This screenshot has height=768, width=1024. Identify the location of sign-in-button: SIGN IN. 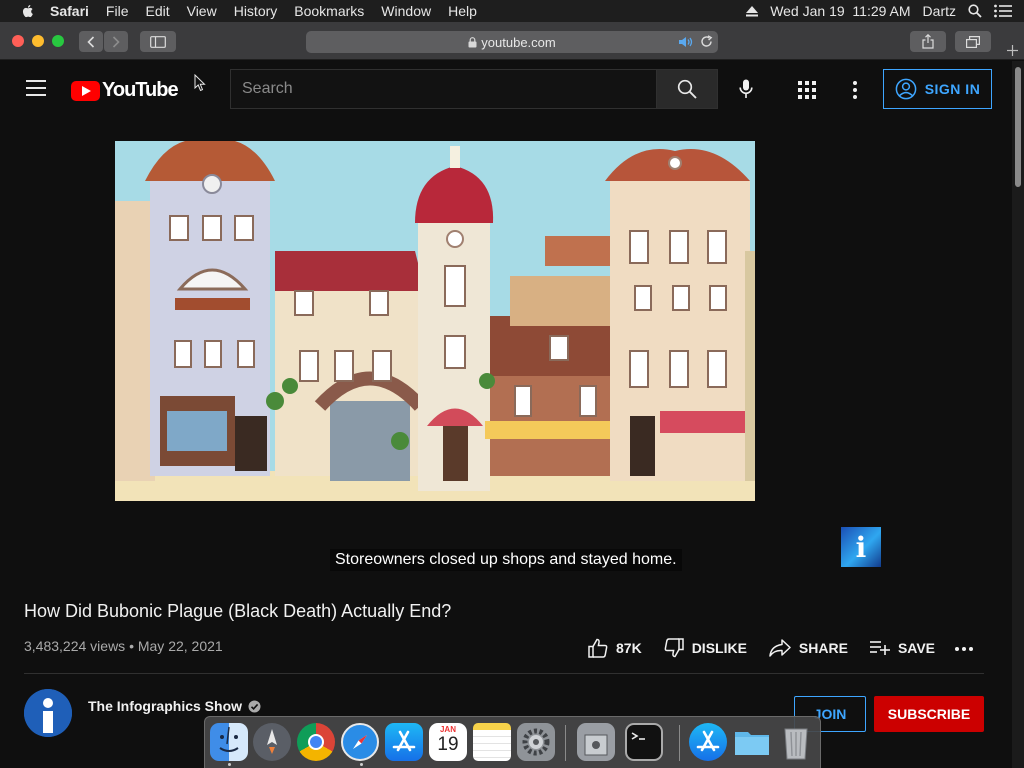
(937, 89).